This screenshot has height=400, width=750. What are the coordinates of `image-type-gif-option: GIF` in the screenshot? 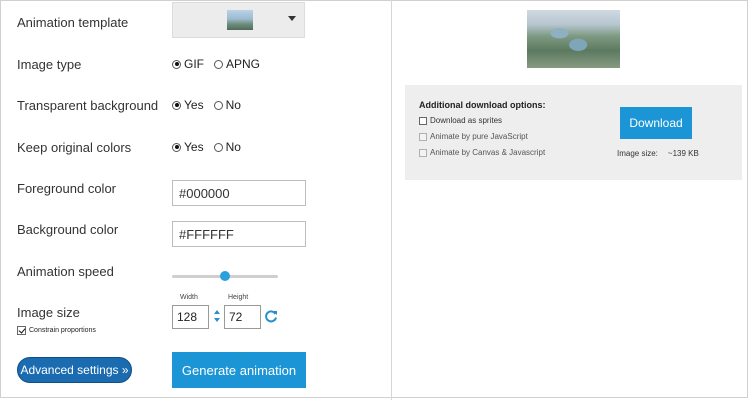 It's located at (188, 64).